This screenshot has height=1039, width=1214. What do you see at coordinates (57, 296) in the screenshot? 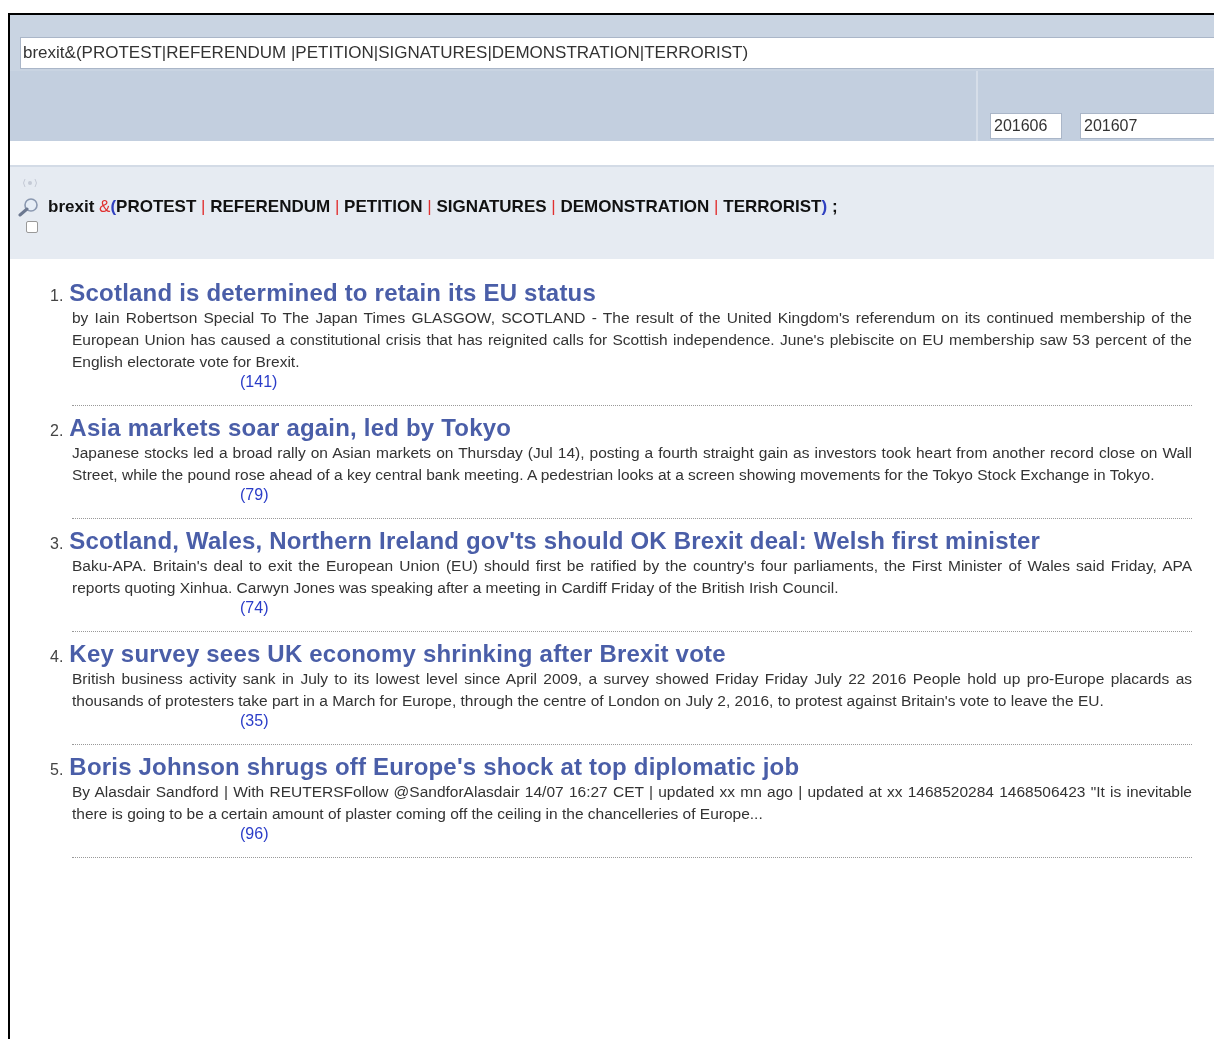
I see `result-number: 1.` at bounding box center [57, 296].